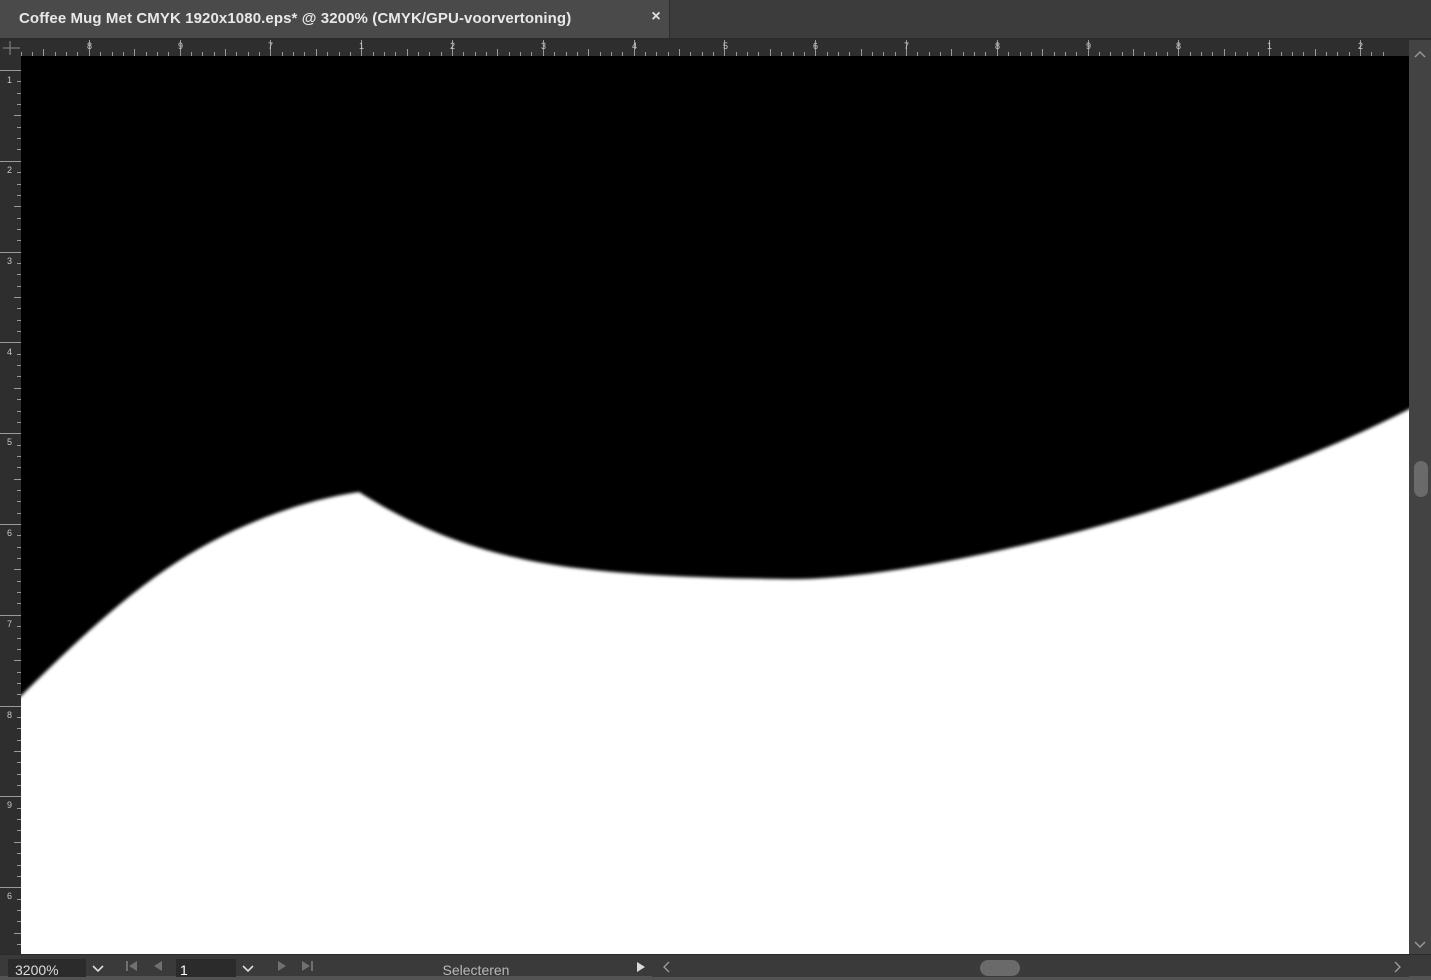 This screenshot has height=980, width=1431. I want to click on zoom-level-field: 3200%, so click(47, 968).